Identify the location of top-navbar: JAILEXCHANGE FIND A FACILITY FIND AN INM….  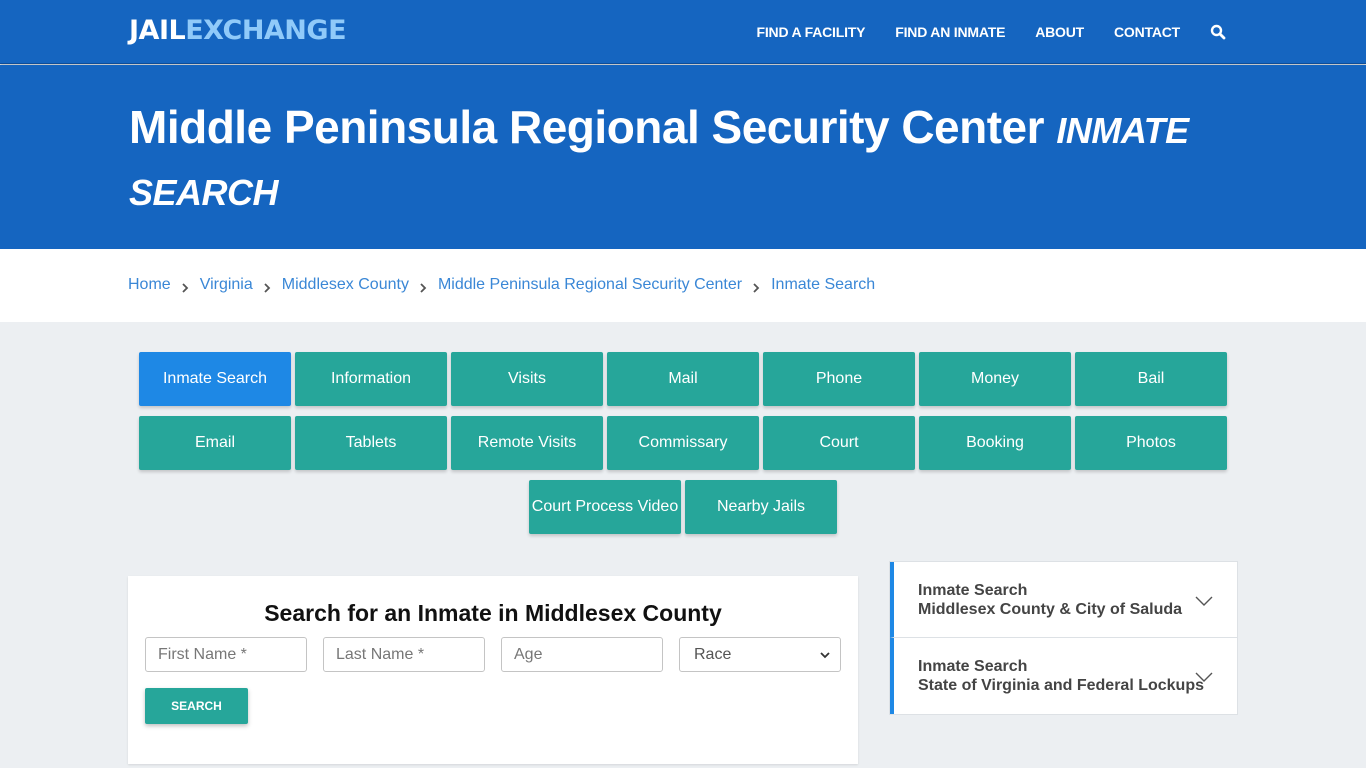
(683, 32).